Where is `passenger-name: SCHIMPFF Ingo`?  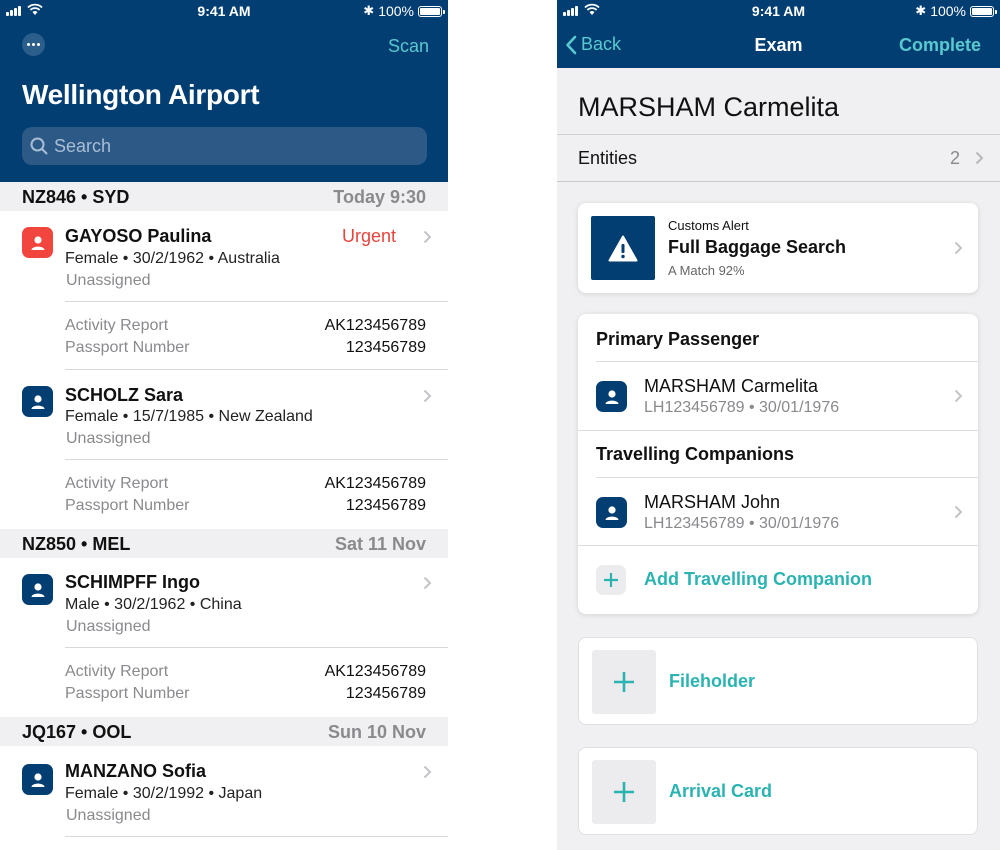 passenger-name: SCHIMPFF Ingo is located at coordinates (132, 582).